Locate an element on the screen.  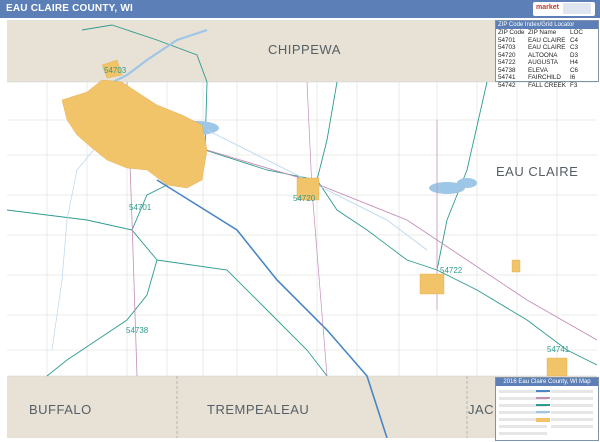
zip-label-54701: 54701 is located at coordinates (140, 207).